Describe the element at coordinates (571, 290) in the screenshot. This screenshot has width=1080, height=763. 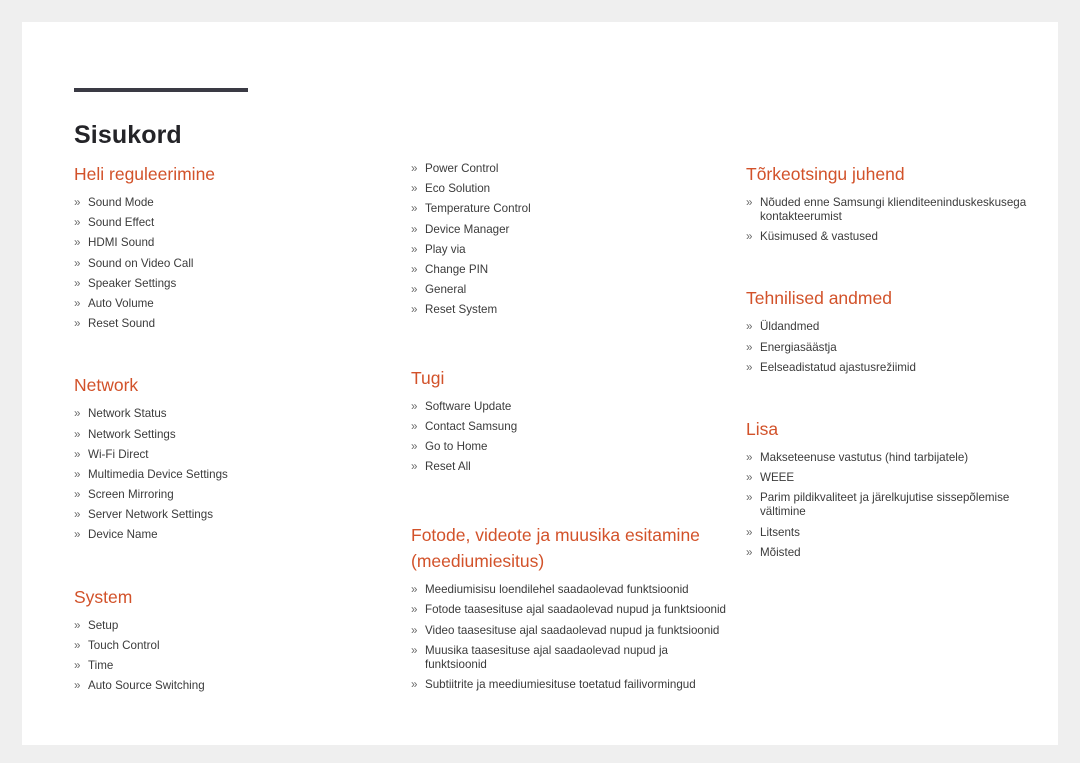
I see `toc-entry: » General` at that location.